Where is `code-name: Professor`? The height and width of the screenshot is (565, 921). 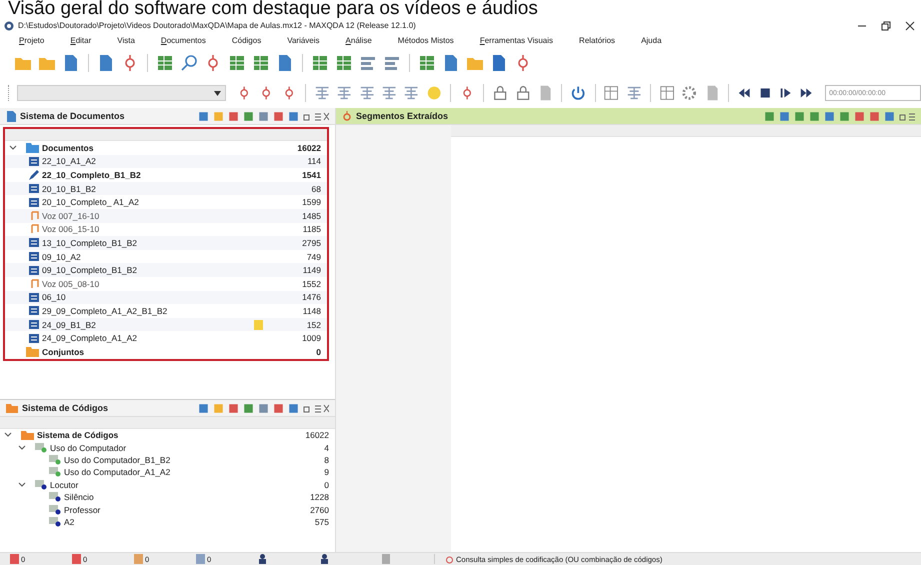
code-name: Professor is located at coordinates (82, 509).